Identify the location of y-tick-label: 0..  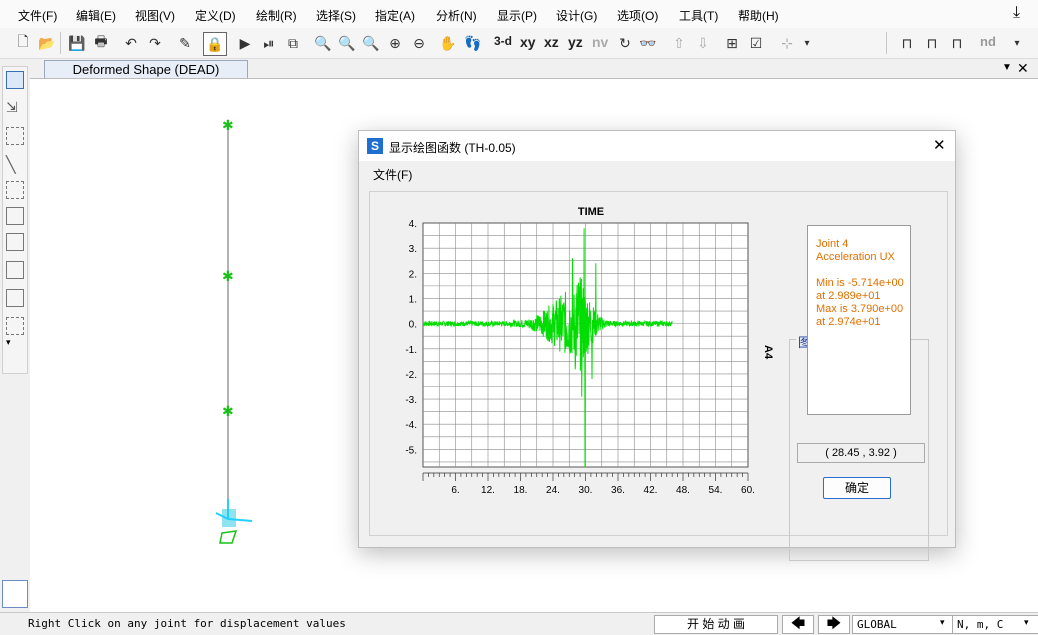
(413, 325).